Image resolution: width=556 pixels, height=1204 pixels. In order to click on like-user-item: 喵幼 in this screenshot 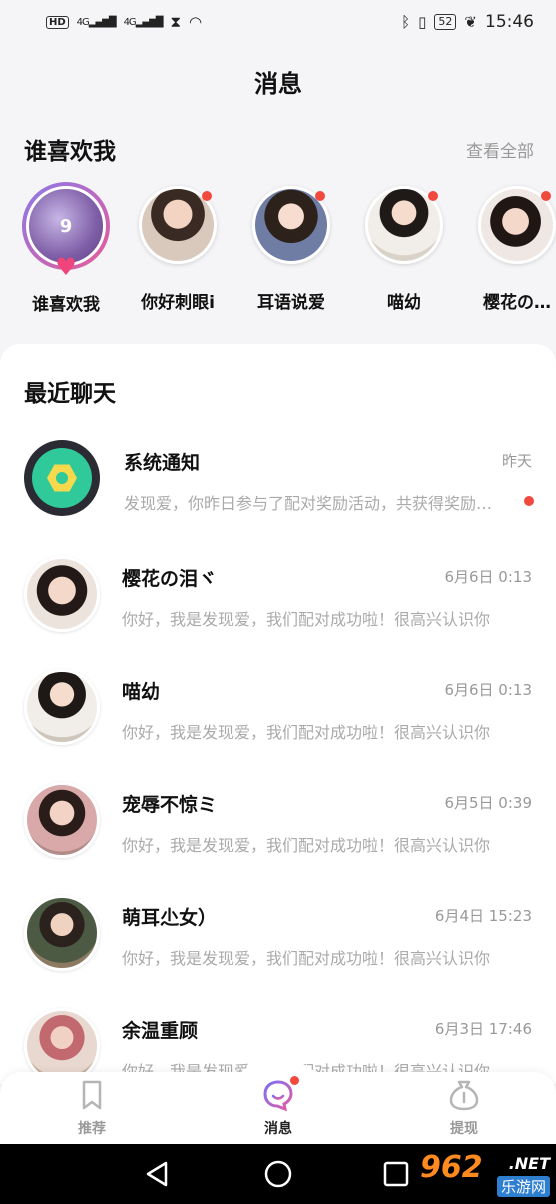, I will do `click(404, 249)`.